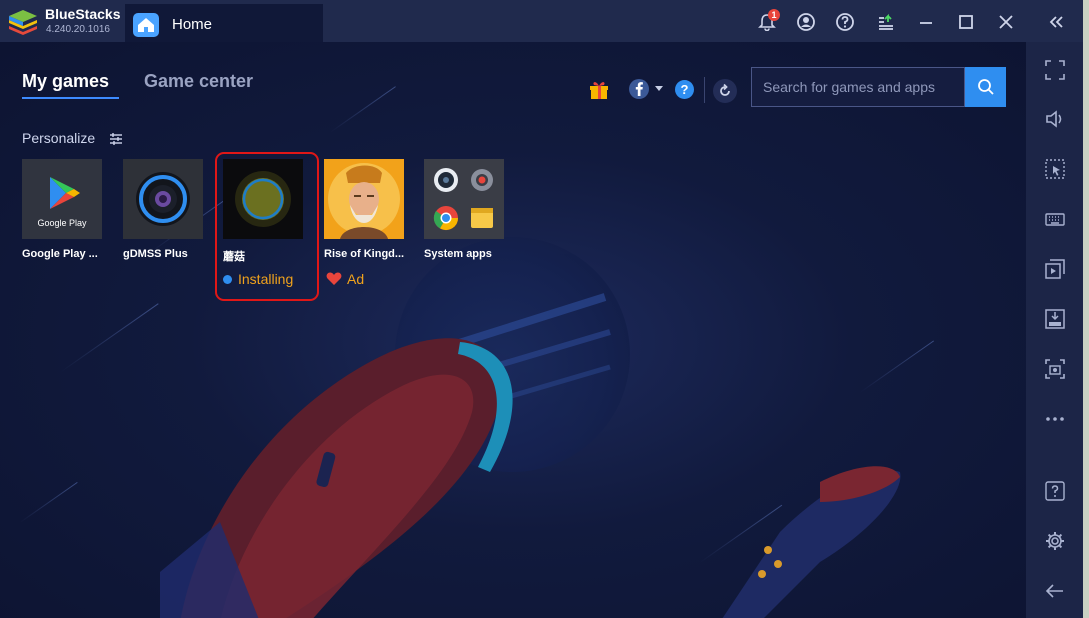  Describe the element at coordinates (83, 14) in the screenshot. I see `app-brand-name: BlueStacks` at that location.